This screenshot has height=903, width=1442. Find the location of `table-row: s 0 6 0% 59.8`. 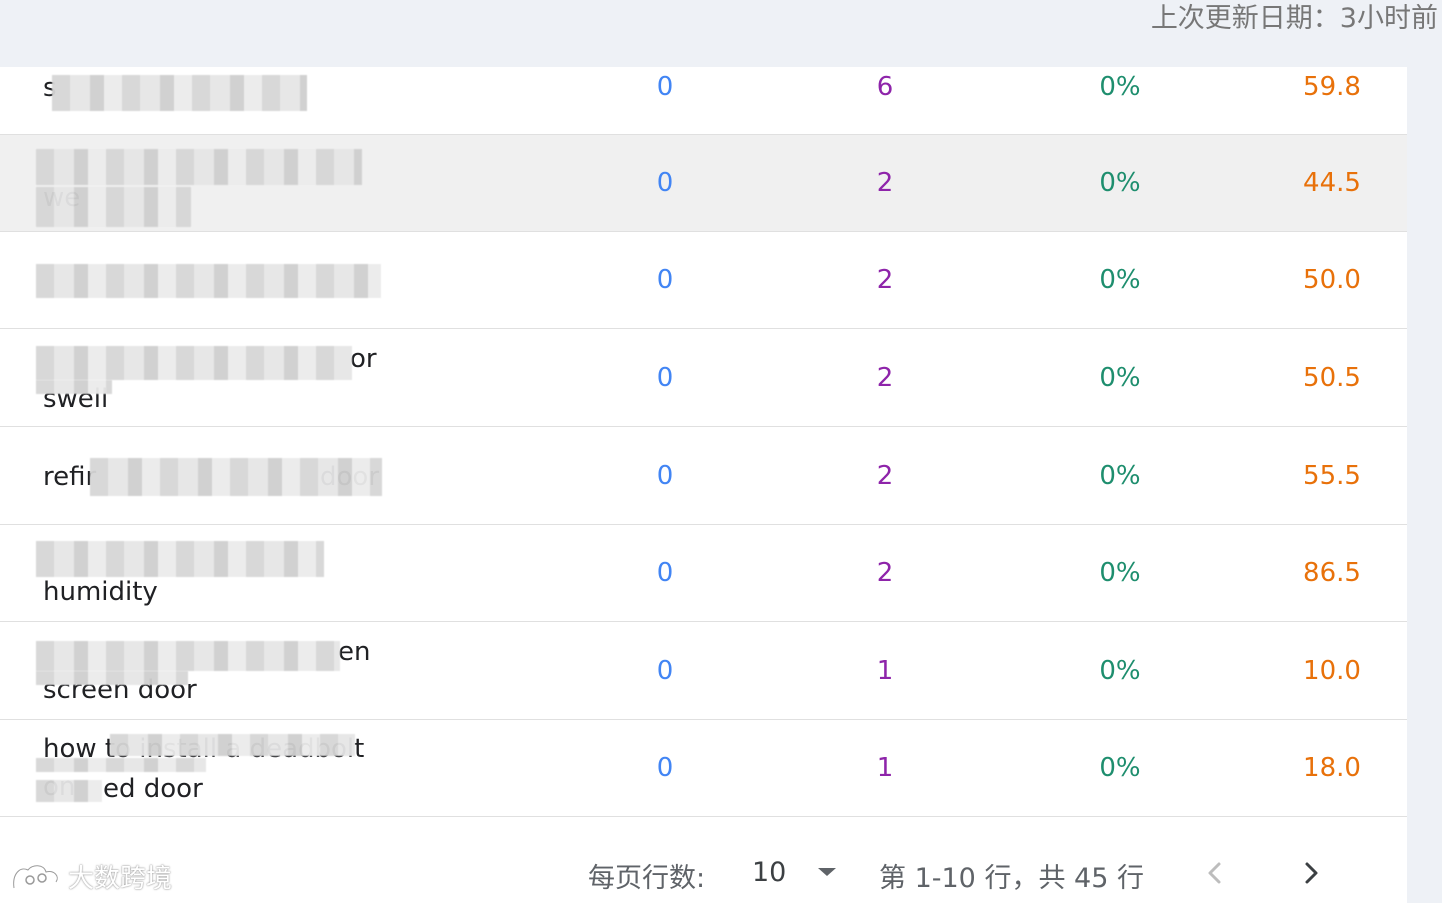

table-row: s 0 6 0% 59.8 is located at coordinates (703, 101).